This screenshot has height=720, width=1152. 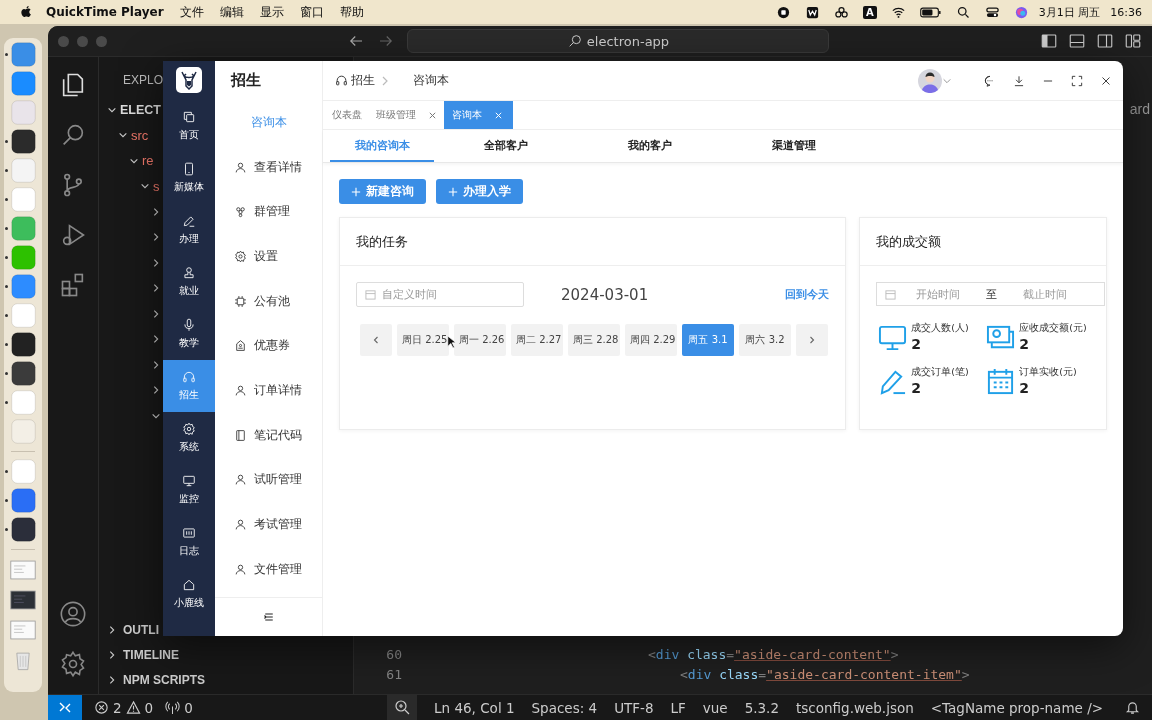 What do you see at coordinates (268, 301) in the screenshot?
I see `side-menu-item: 公有池` at bounding box center [268, 301].